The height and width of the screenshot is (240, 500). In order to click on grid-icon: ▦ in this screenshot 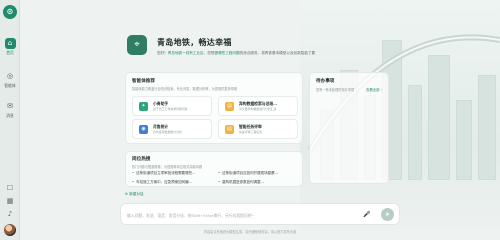, I will do `click(10, 201)`.